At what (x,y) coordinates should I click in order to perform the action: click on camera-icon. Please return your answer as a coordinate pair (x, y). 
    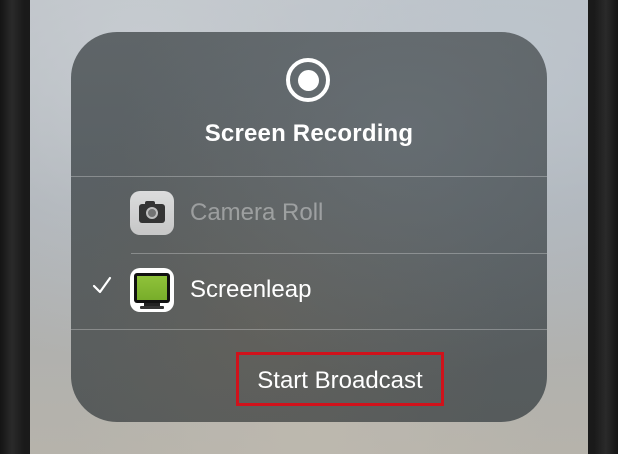
    Looking at the image, I should click on (152, 213).